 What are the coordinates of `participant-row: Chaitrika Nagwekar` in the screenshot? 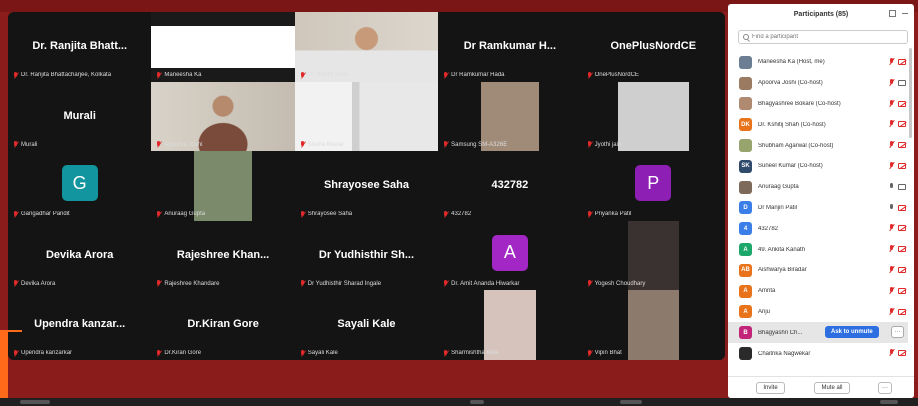 It's located at (818, 353).